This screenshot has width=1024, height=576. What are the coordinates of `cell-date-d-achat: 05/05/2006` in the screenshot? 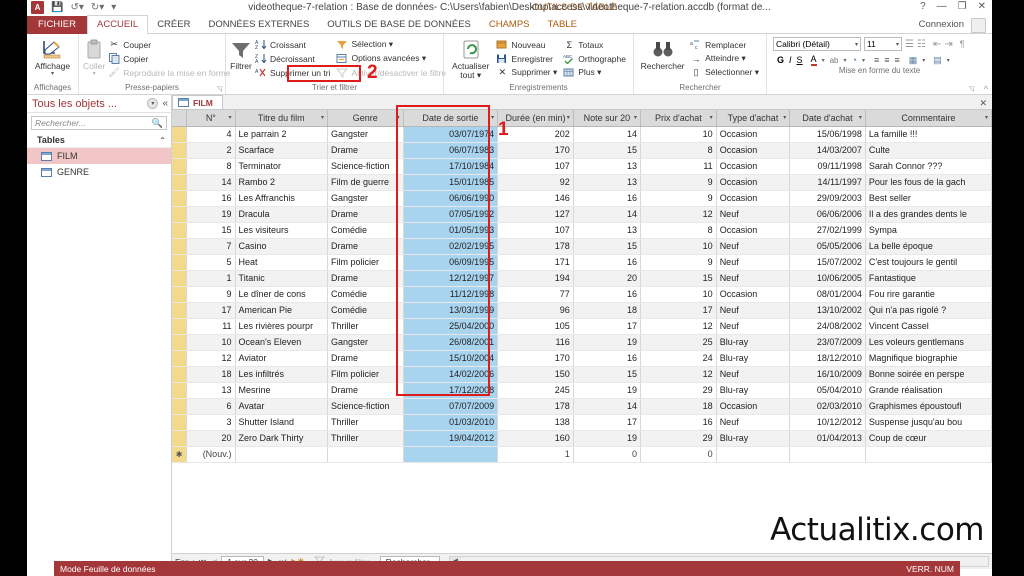 It's located at (827, 246).